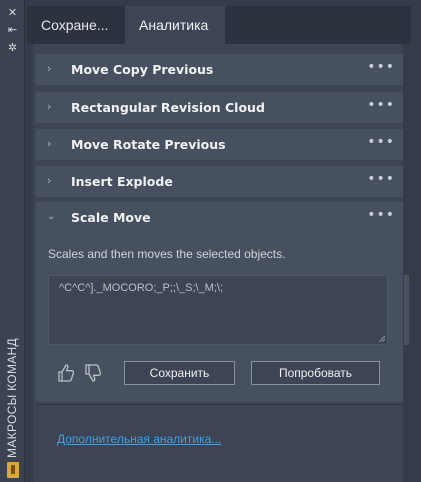  Describe the element at coordinates (148, 144) in the screenshot. I see `item-title: Move Rotate Previous` at that location.